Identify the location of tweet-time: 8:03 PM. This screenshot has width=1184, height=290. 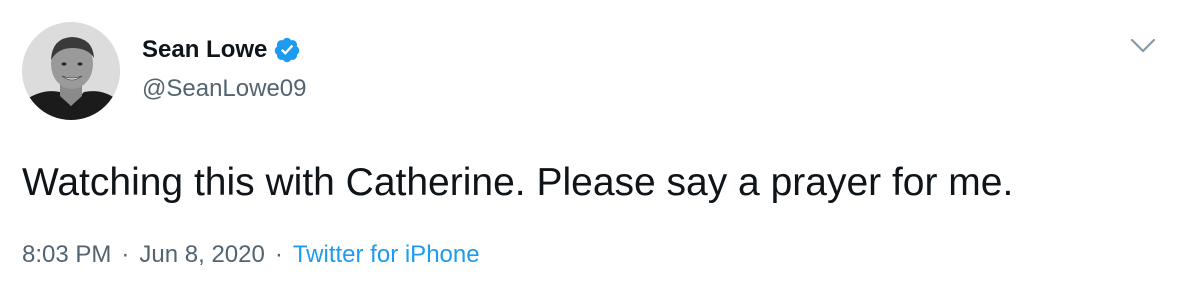
(66, 254).